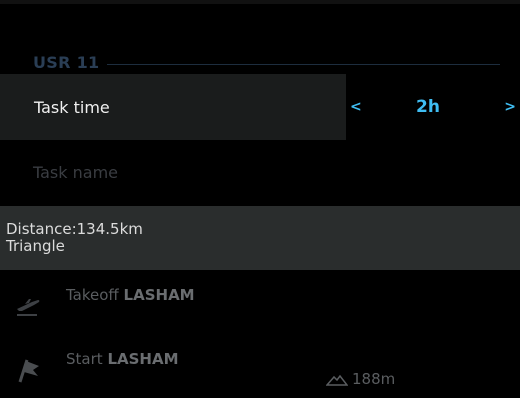  I want to click on section-divider, so click(303, 64).